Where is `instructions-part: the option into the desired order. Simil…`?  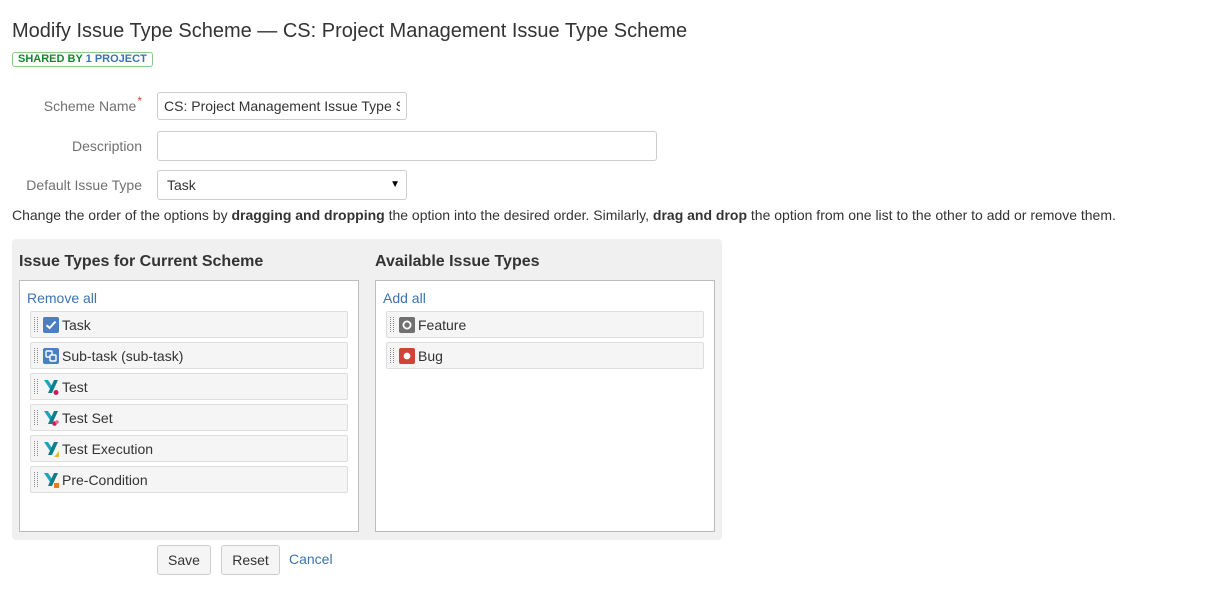
instructions-part: the option into the desired order. Simil… is located at coordinates (518, 215).